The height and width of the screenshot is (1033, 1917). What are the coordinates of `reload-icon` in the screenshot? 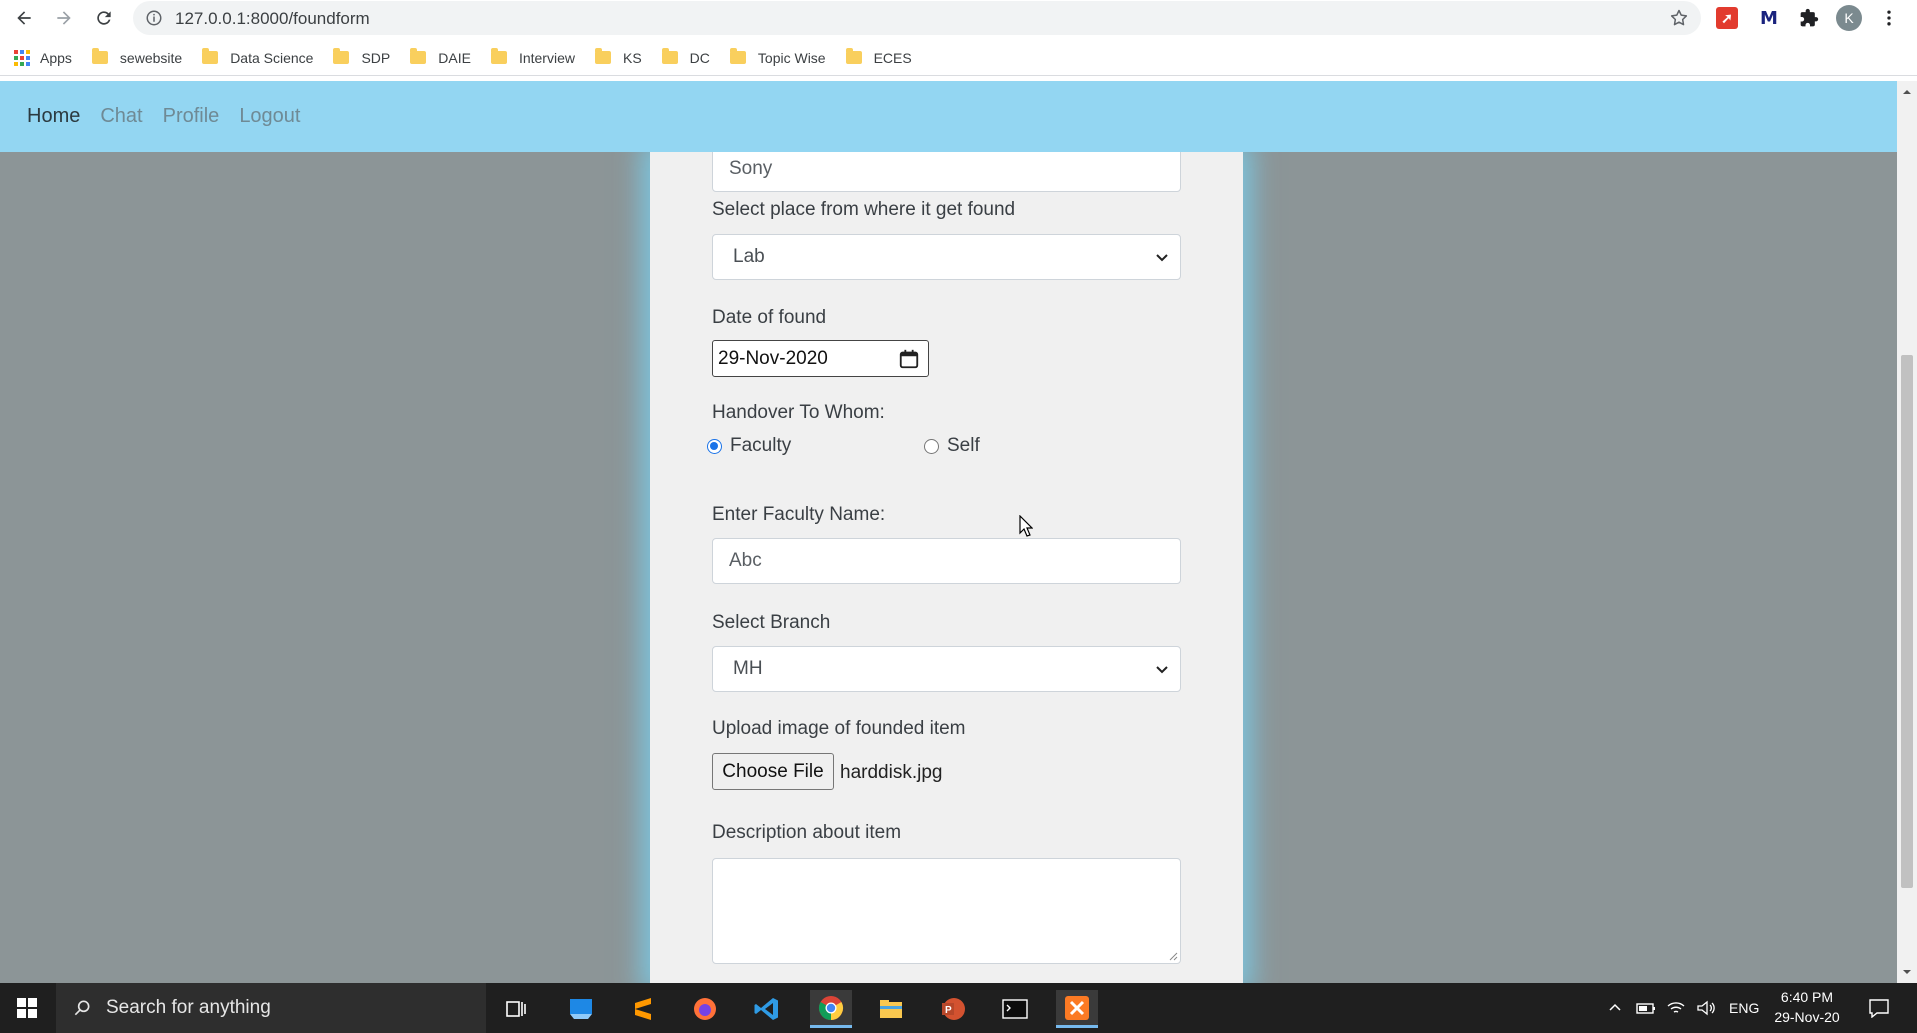 It's located at (104, 18).